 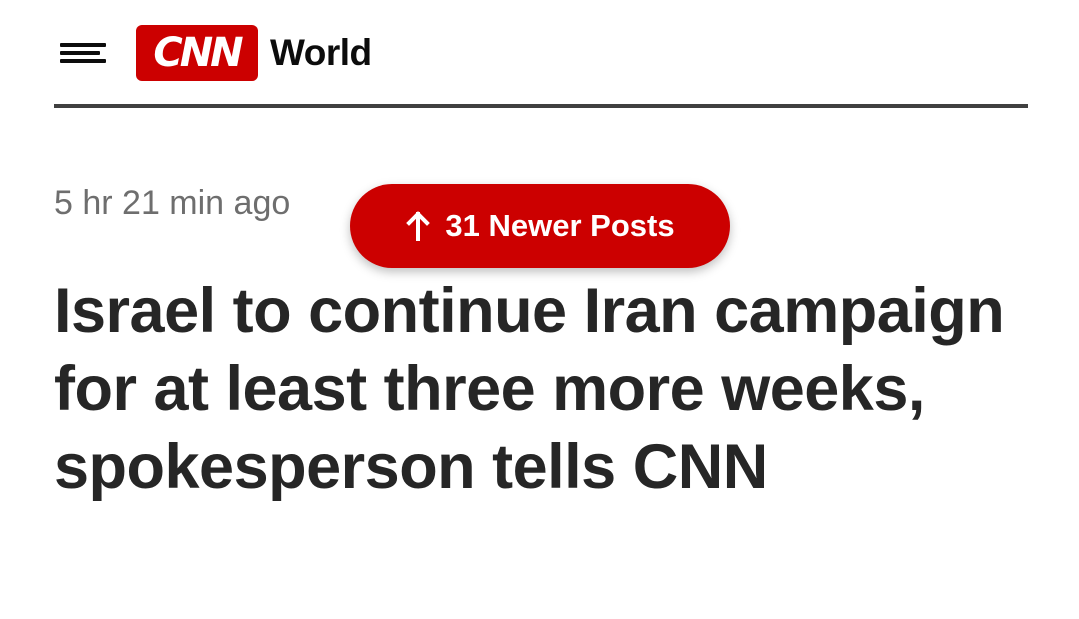 I want to click on section-title: World, so click(x=321, y=53).